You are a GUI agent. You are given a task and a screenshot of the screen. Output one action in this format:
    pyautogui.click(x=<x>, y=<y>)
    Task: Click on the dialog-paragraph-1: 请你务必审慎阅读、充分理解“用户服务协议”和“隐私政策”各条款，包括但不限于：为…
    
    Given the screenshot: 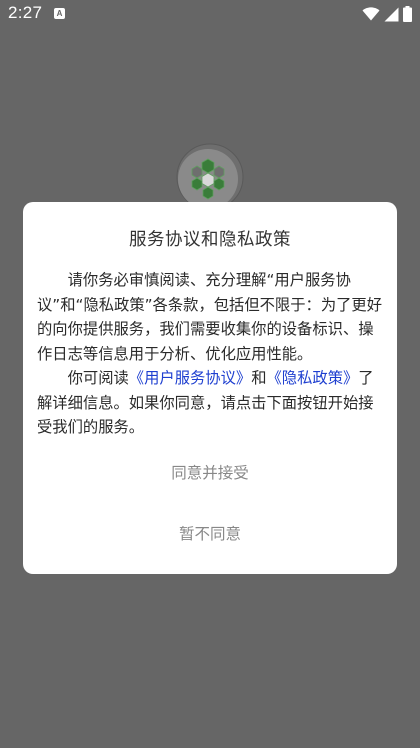 What is the action you would take?
    pyautogui.click(x=210, y=317)
    